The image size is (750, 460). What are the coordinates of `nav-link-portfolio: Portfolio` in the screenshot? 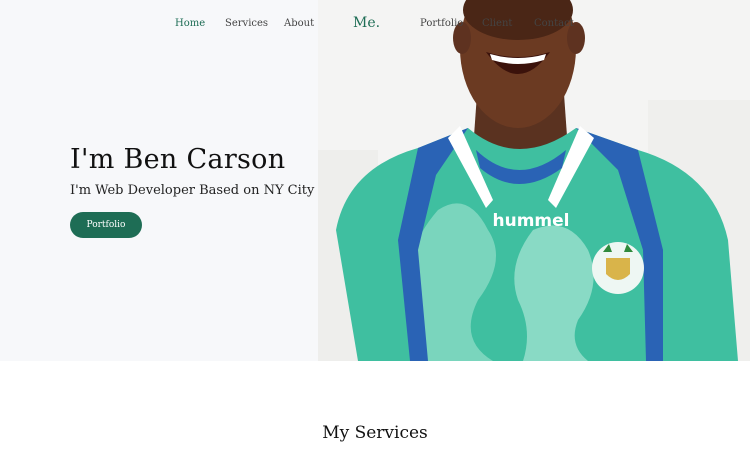 It's located at (441, 24).